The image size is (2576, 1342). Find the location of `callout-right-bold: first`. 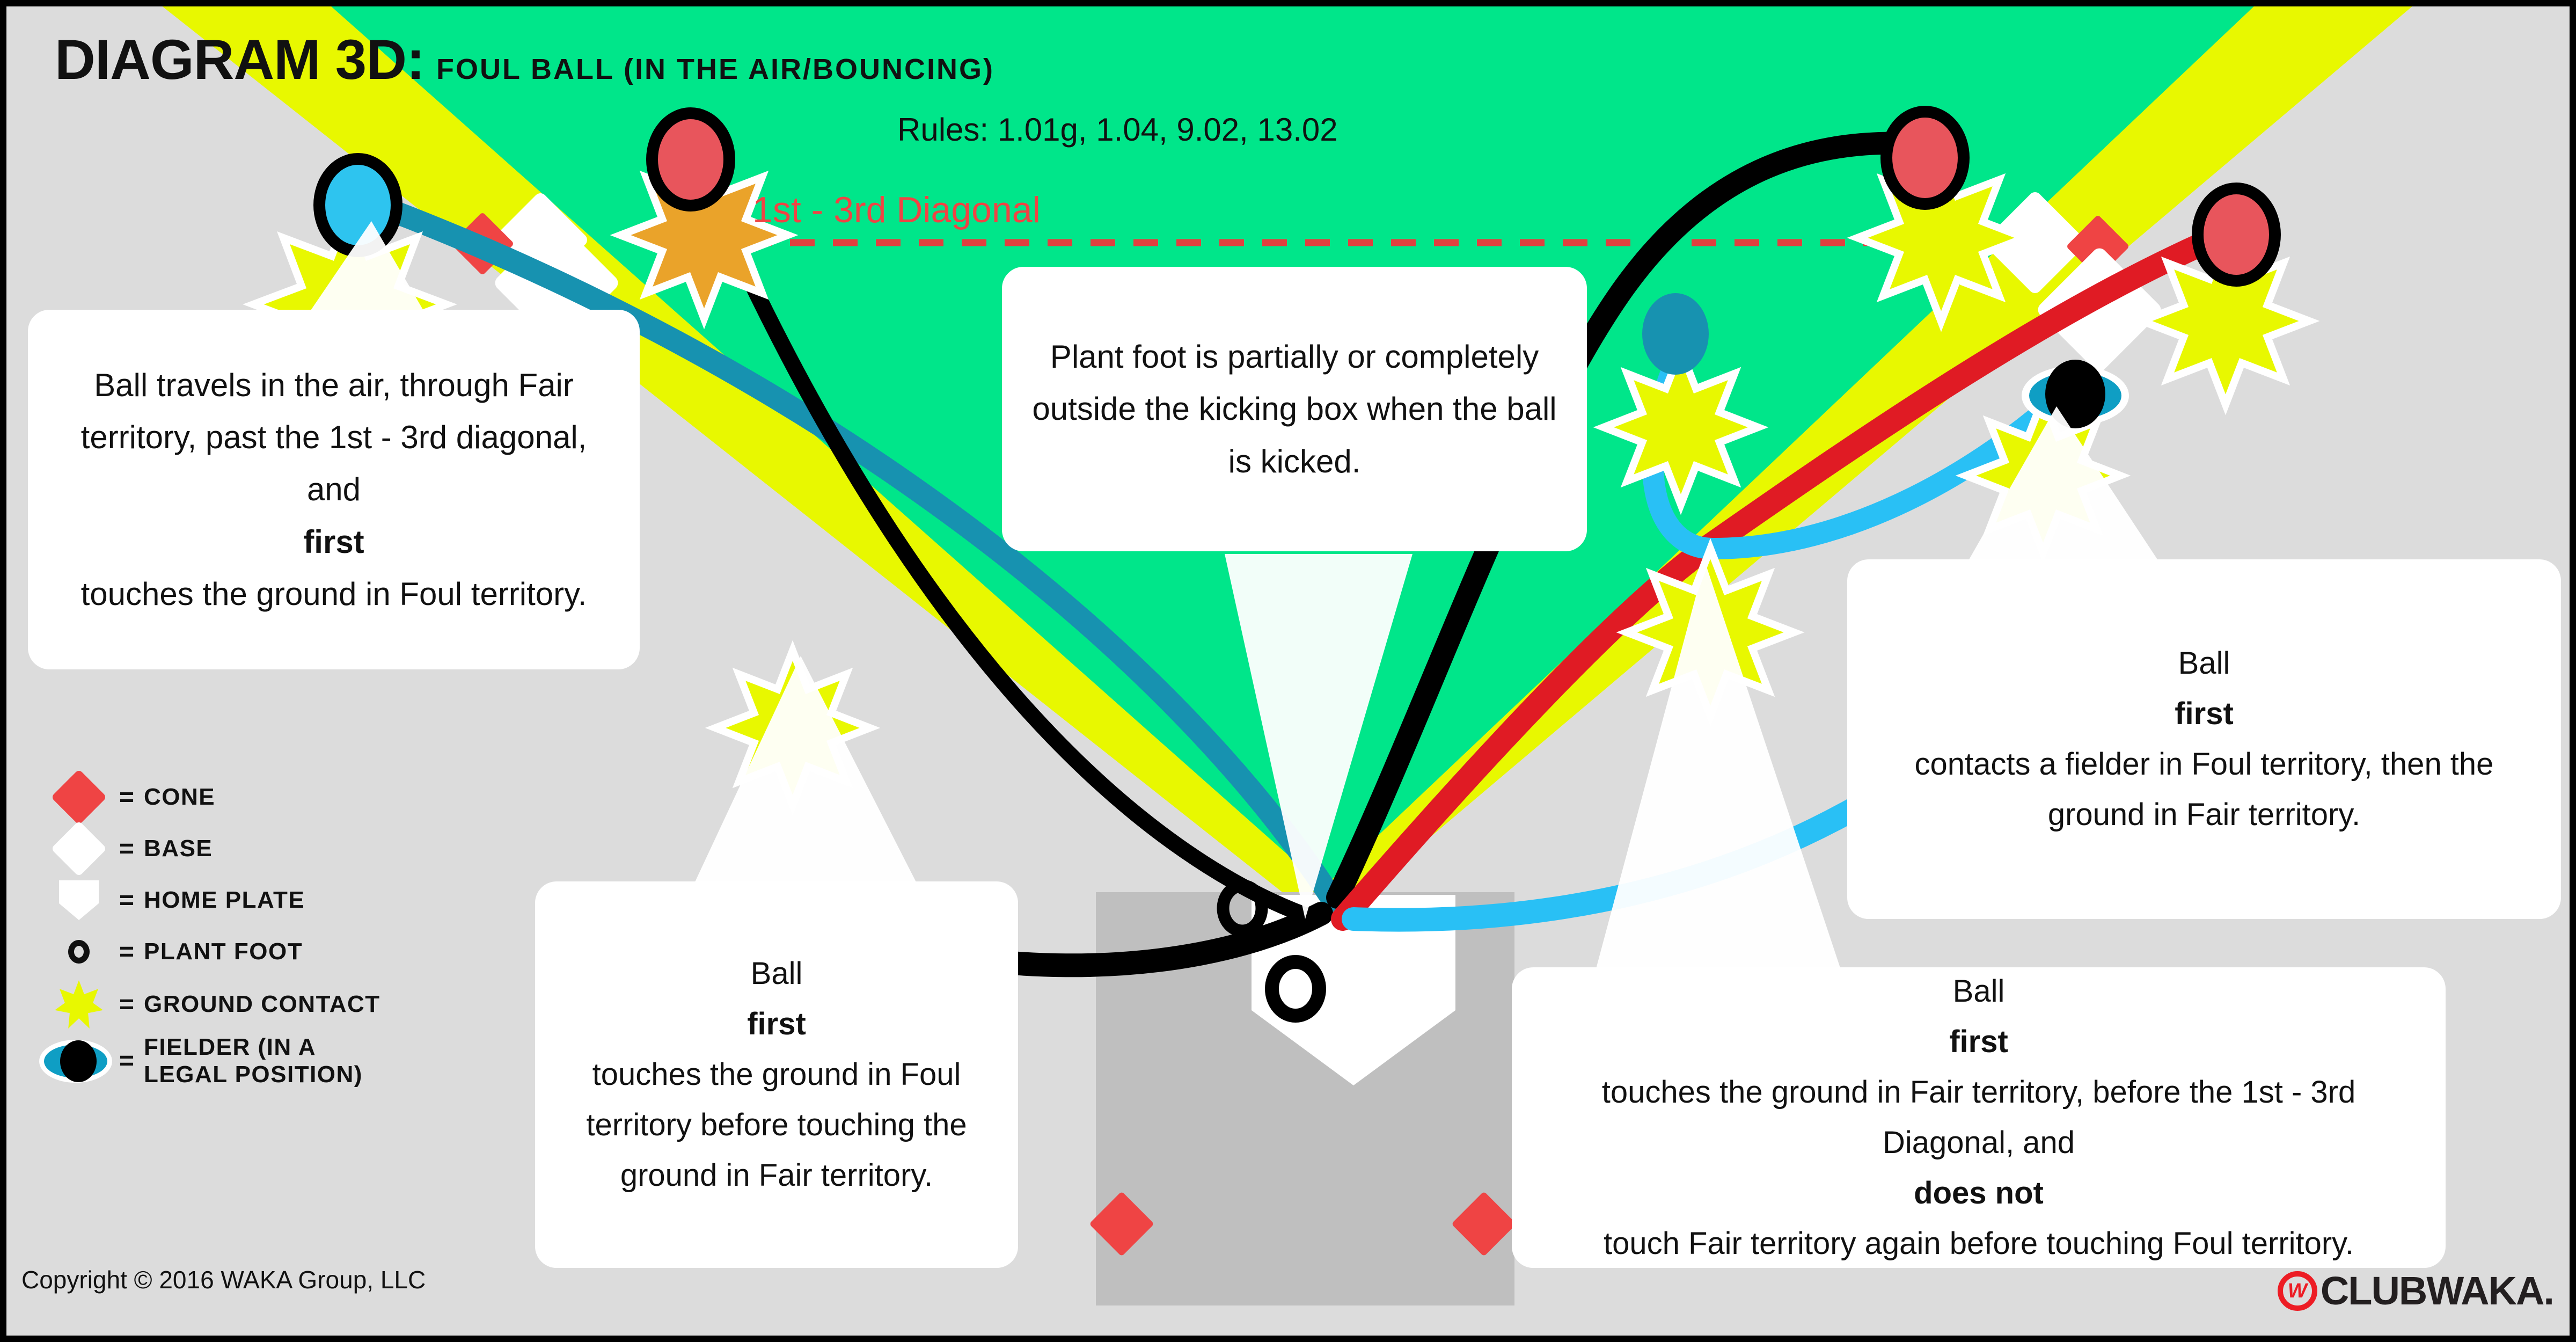

callout-right-bold: first is located at coordinates (2204, 714).